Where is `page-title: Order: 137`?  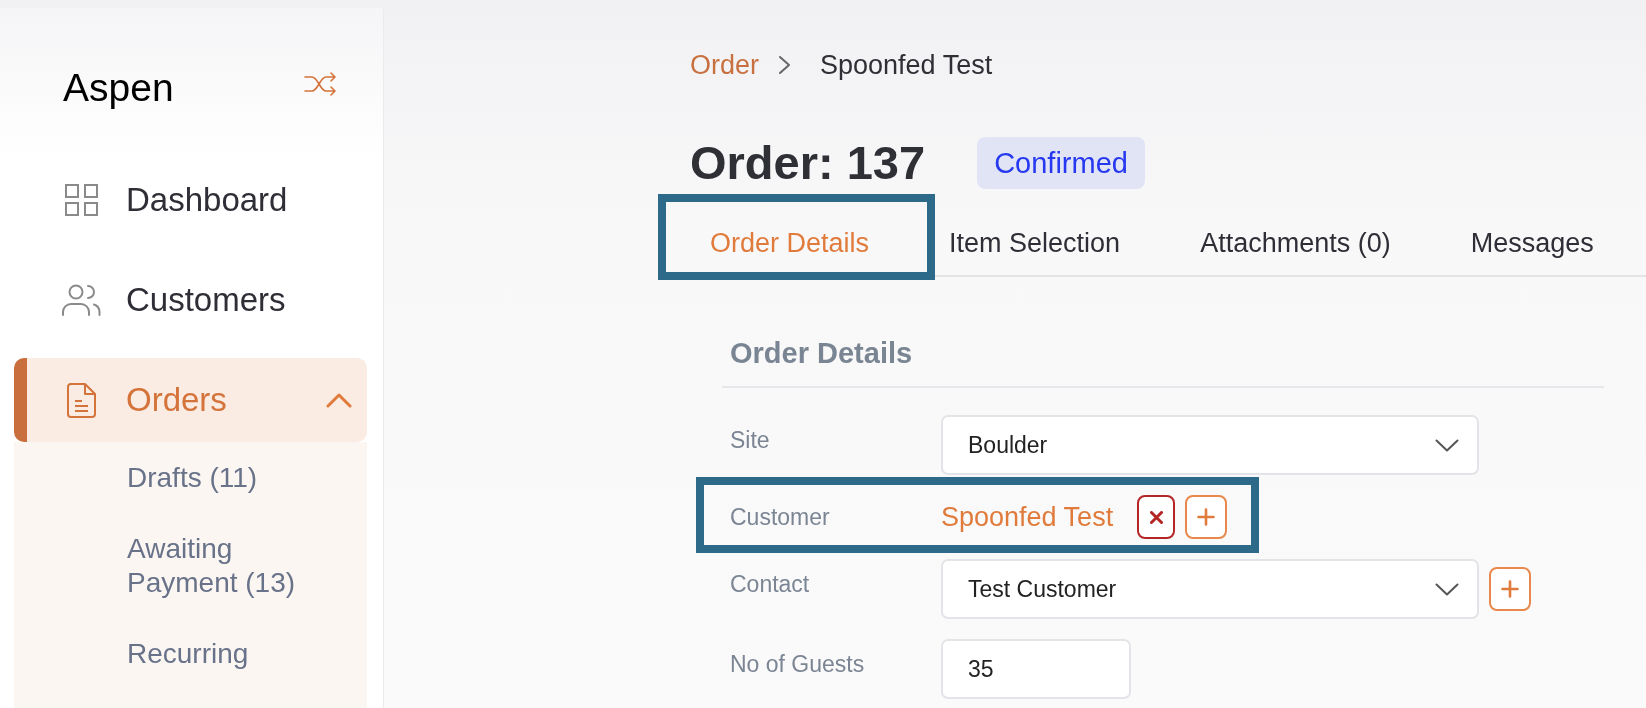
page-title: Order: 137 is located at coordinates (808, 163).